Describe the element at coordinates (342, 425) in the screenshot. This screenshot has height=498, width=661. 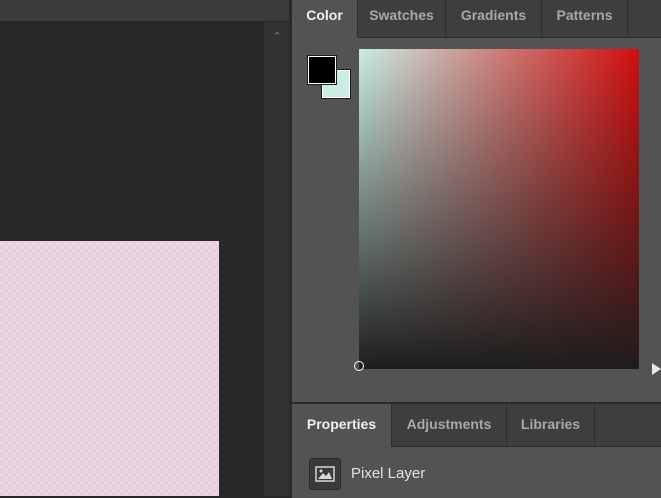
I see `tab-properties: Properties` at that location.